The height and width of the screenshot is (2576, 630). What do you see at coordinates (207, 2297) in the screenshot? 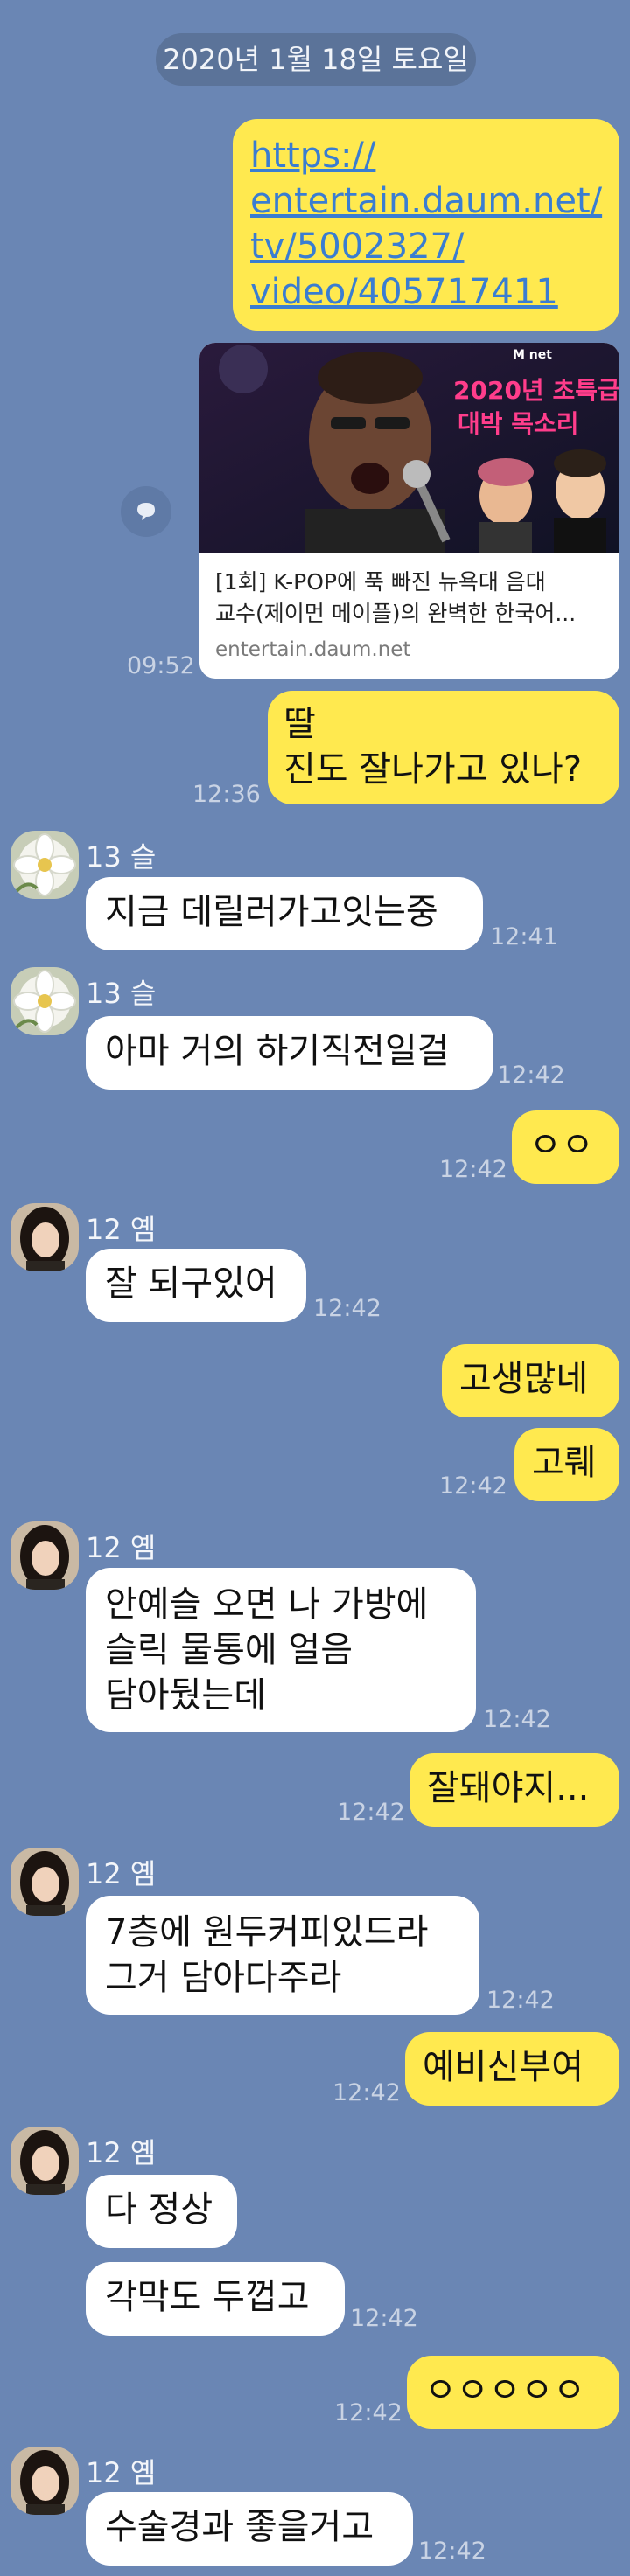
I see `message-text: 각막도 두껍고` at bounding box center [207, 2297].